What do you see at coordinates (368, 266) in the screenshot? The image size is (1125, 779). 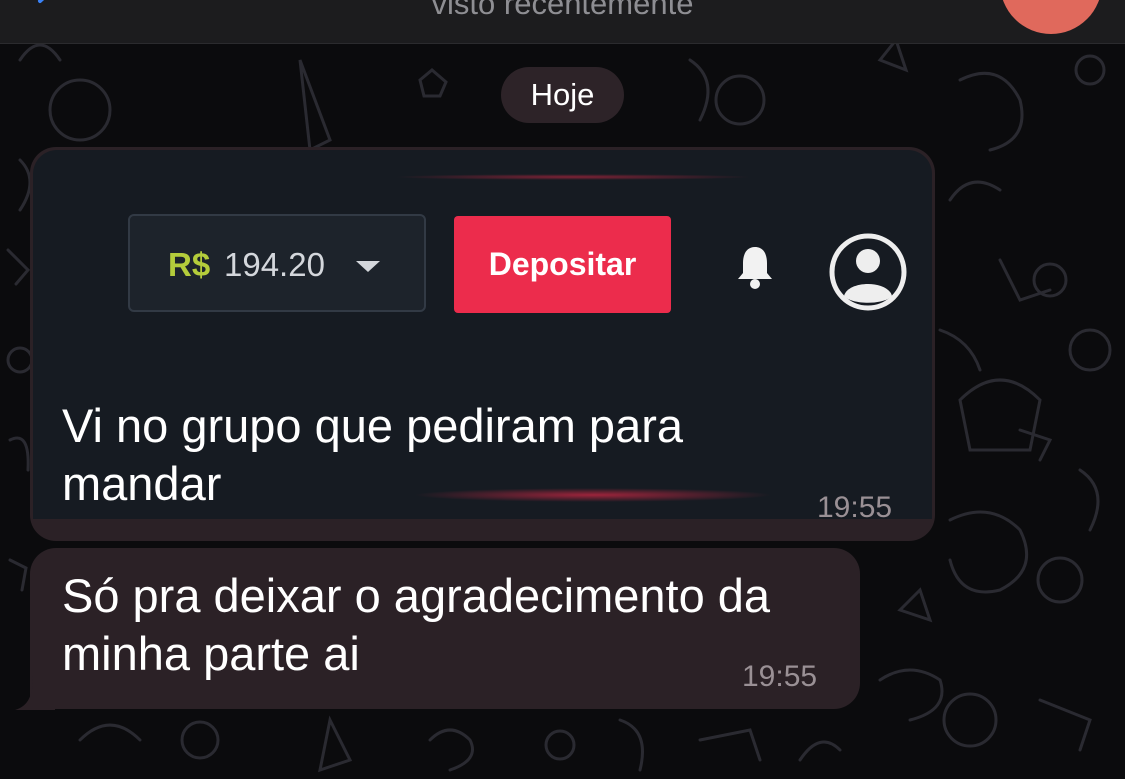 I see `caret-down-icon` at bounding box center [368, 266].